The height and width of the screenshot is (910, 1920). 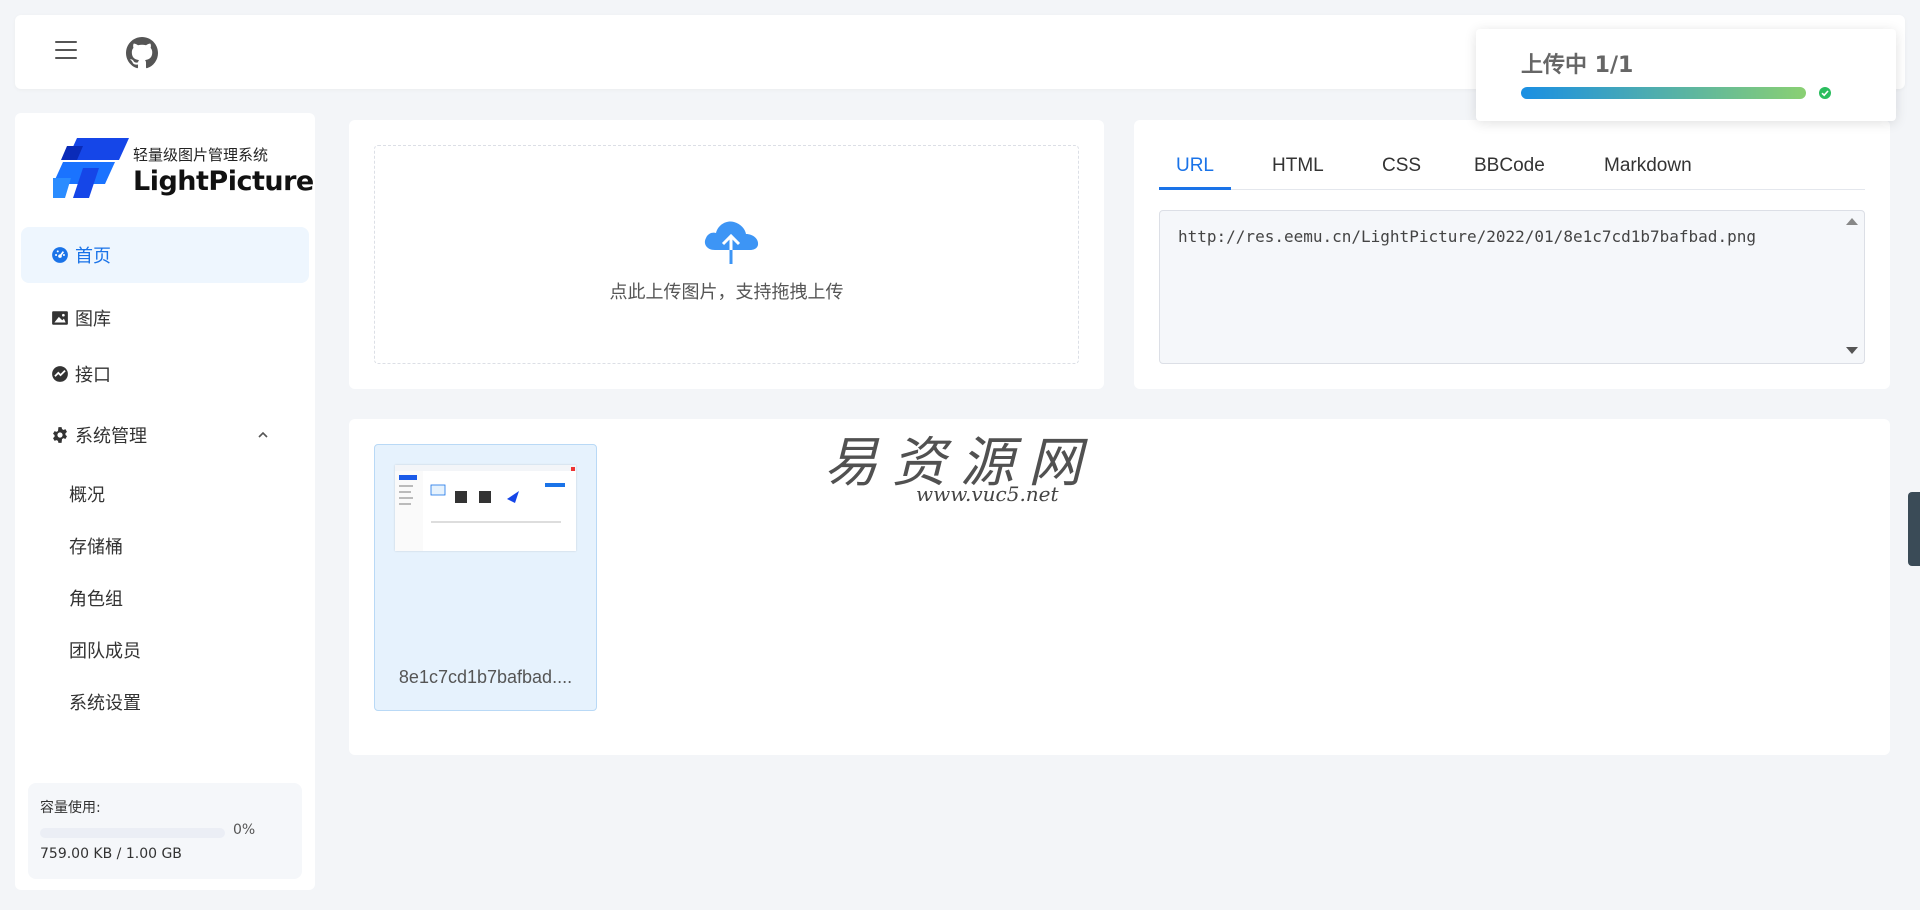 I want to click on link-format-tabs: URL HTML CSS BBCode Markdown, so click(x=1512, y=171).